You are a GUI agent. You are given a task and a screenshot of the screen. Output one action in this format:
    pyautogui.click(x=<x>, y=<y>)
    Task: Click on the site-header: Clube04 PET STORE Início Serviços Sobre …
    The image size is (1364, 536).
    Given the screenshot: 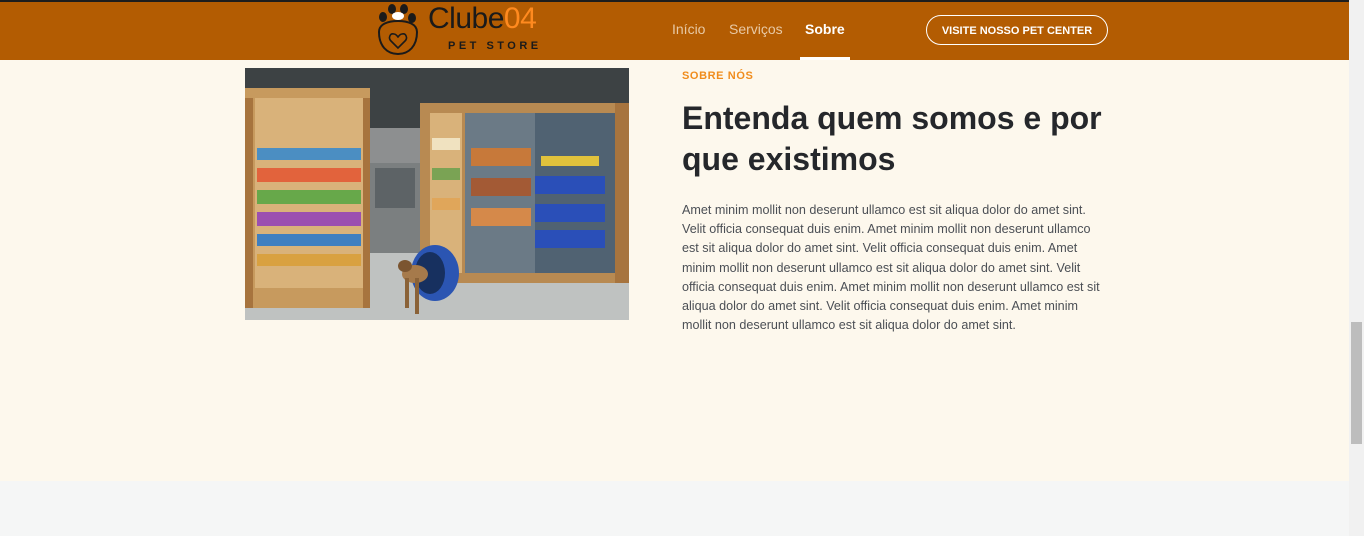 What is the action you would take?
    pyautogui.click(x=674, y=31)
    